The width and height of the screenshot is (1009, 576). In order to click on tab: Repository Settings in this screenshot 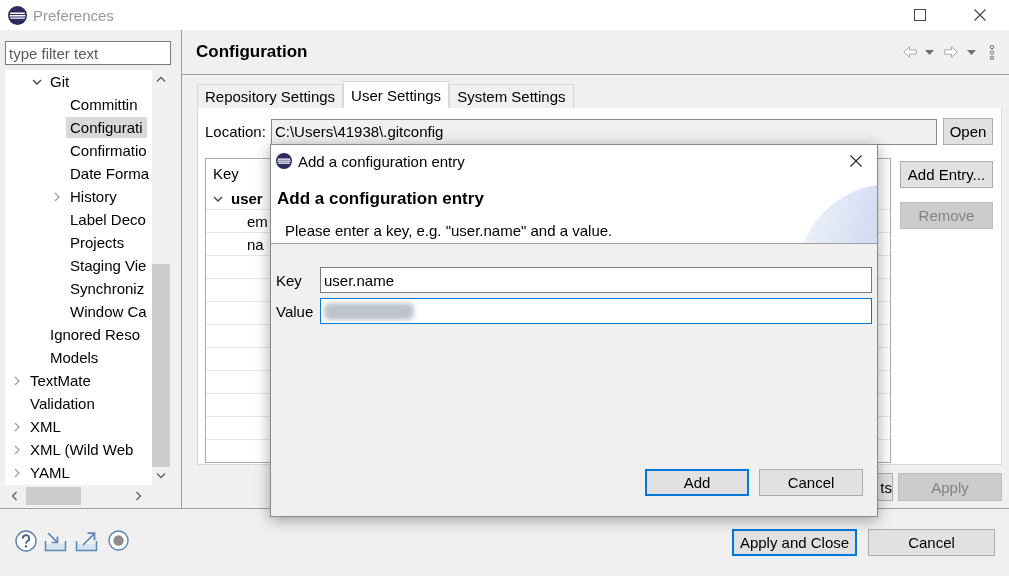, I will do `click(270, 96)`.